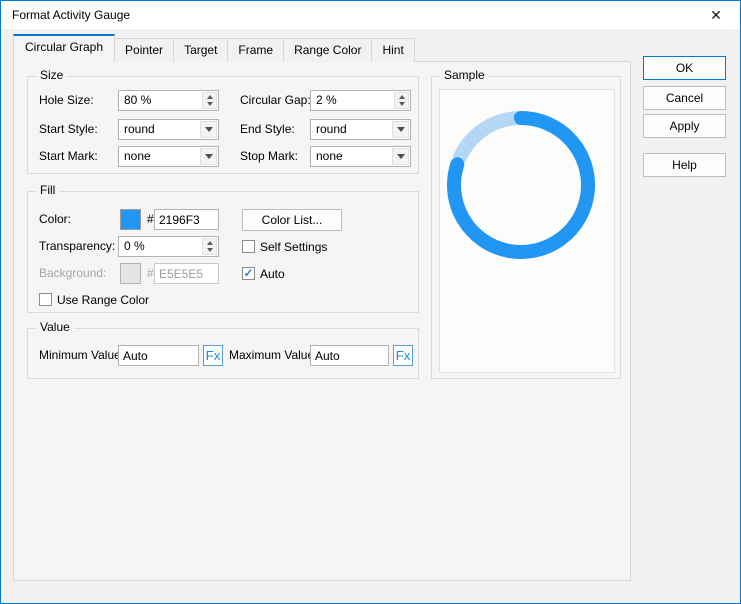 This screenshot has height=604, width=741. Describe the element at coordinates (52, 75) in the screenshot. I see `size-group-legend: Size` at that location.